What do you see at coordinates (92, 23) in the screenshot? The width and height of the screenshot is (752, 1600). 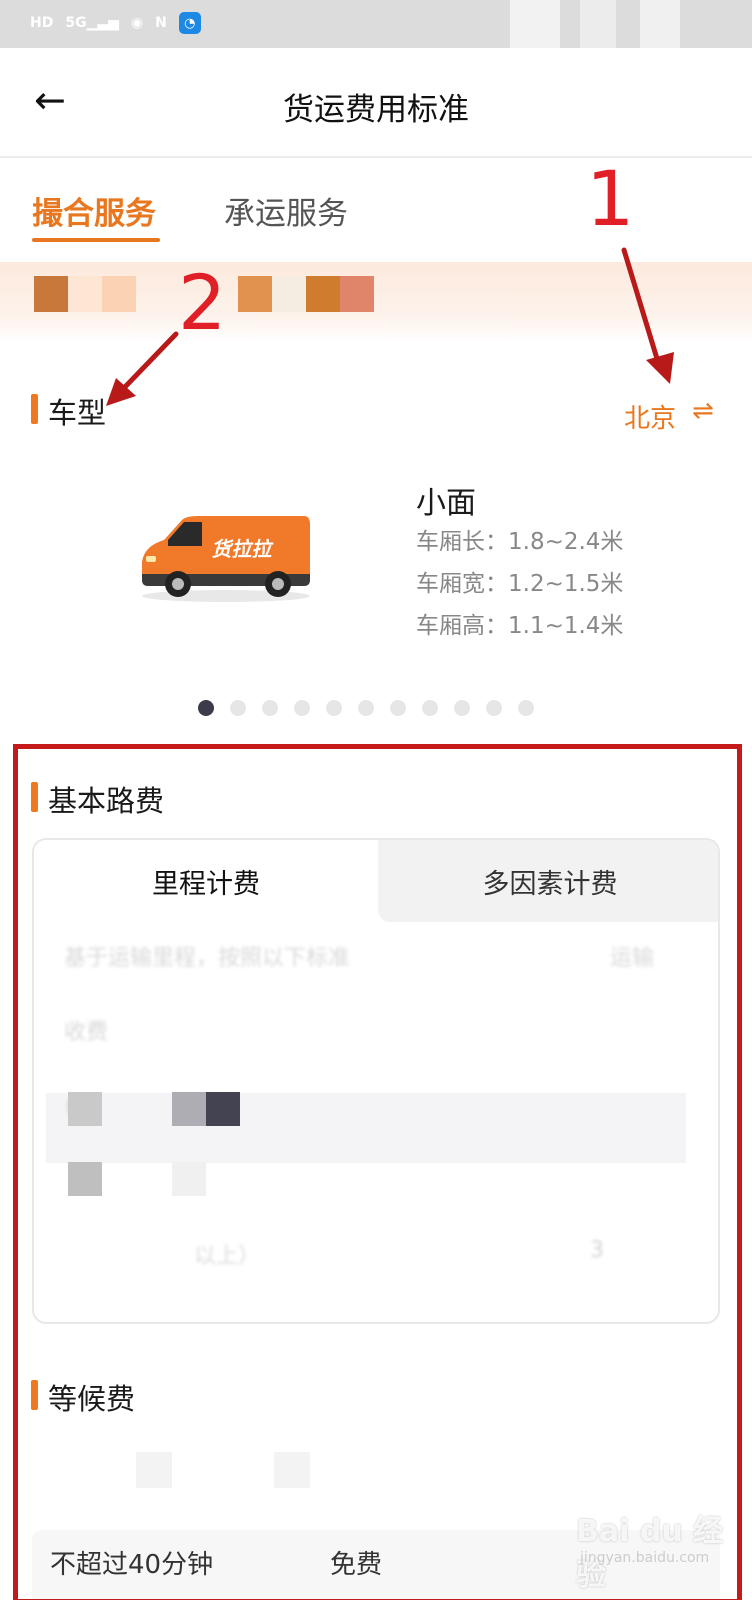 I see `signal-icon: 5G▁▃▅` at bounding box center [92, 23].